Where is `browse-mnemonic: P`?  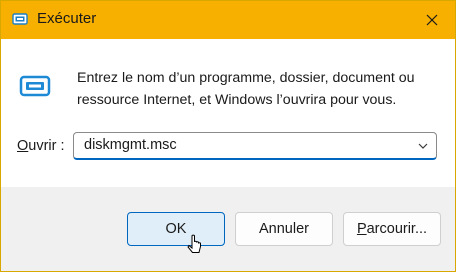
browse-mnemonic: P is located at coordinates (361, 229).